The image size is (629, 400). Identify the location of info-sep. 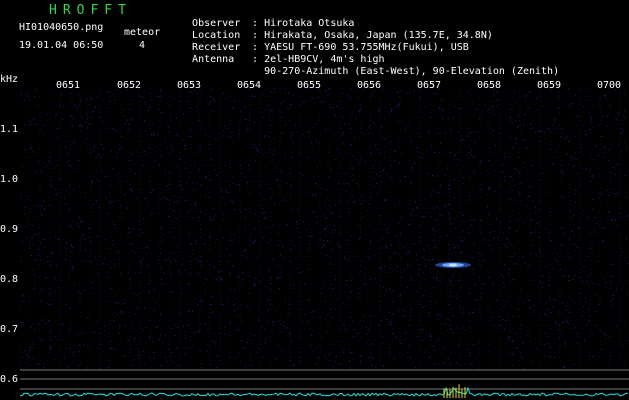
(258, 71).